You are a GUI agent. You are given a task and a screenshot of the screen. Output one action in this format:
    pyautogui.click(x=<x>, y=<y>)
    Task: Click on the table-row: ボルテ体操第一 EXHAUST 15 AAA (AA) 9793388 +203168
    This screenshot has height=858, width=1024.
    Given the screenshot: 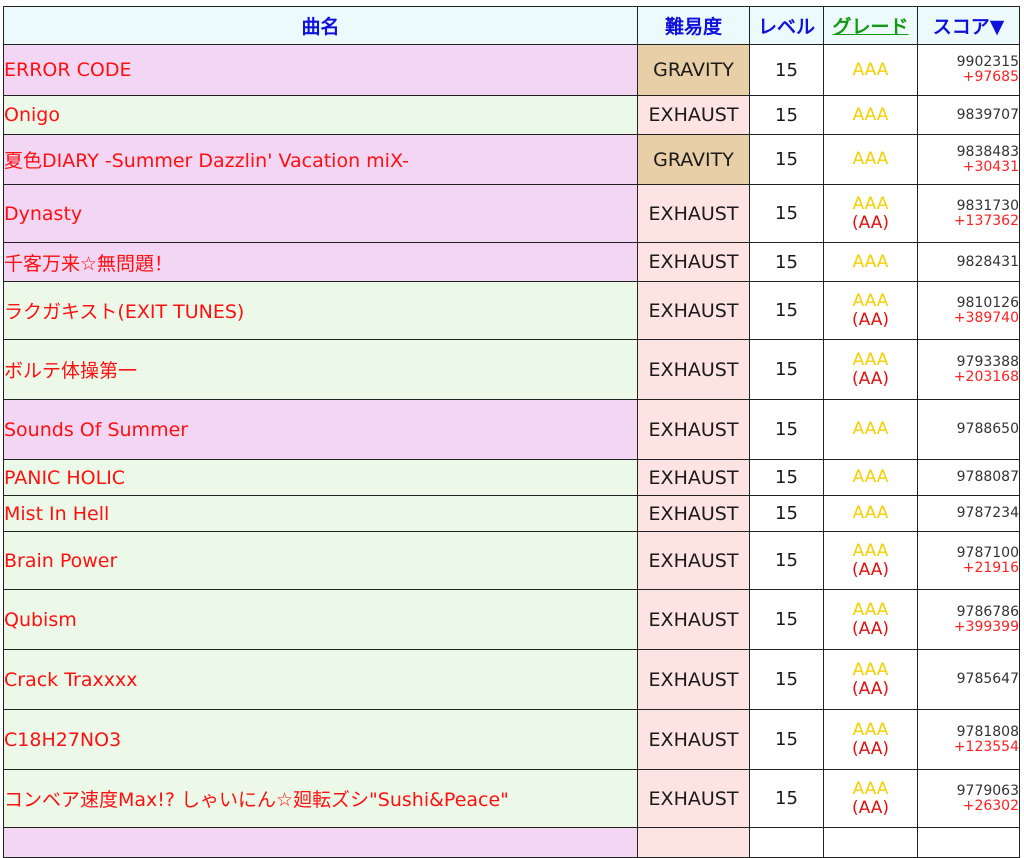 What is the action you would take?
    pyautogui.click(x=511, y=369)
    